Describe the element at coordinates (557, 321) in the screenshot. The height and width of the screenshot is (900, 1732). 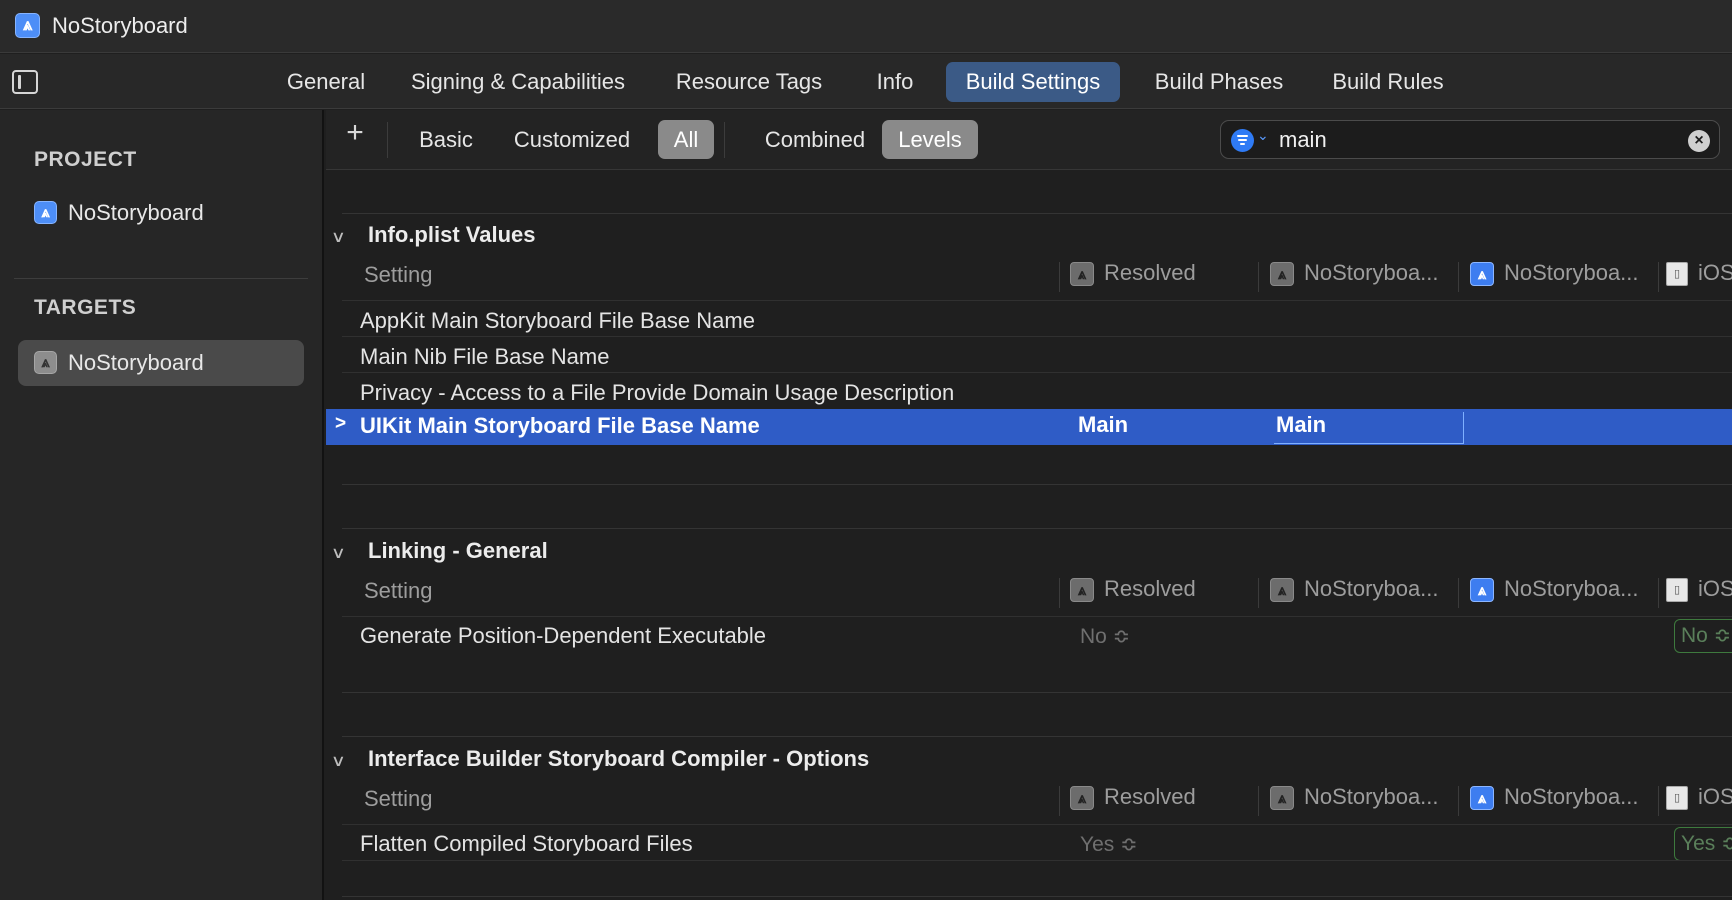
I see `setting-row: AppKit Main Storyboard File Base Name` at that location.